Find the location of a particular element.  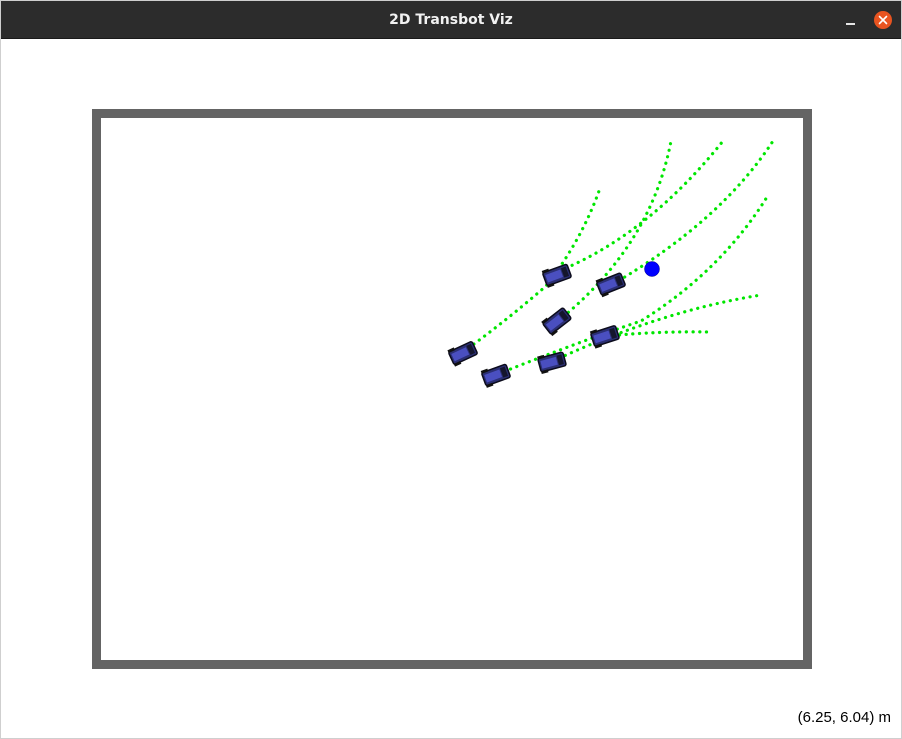

titlebar: 2D Transbot Viz is located at coordinates (451, 20).